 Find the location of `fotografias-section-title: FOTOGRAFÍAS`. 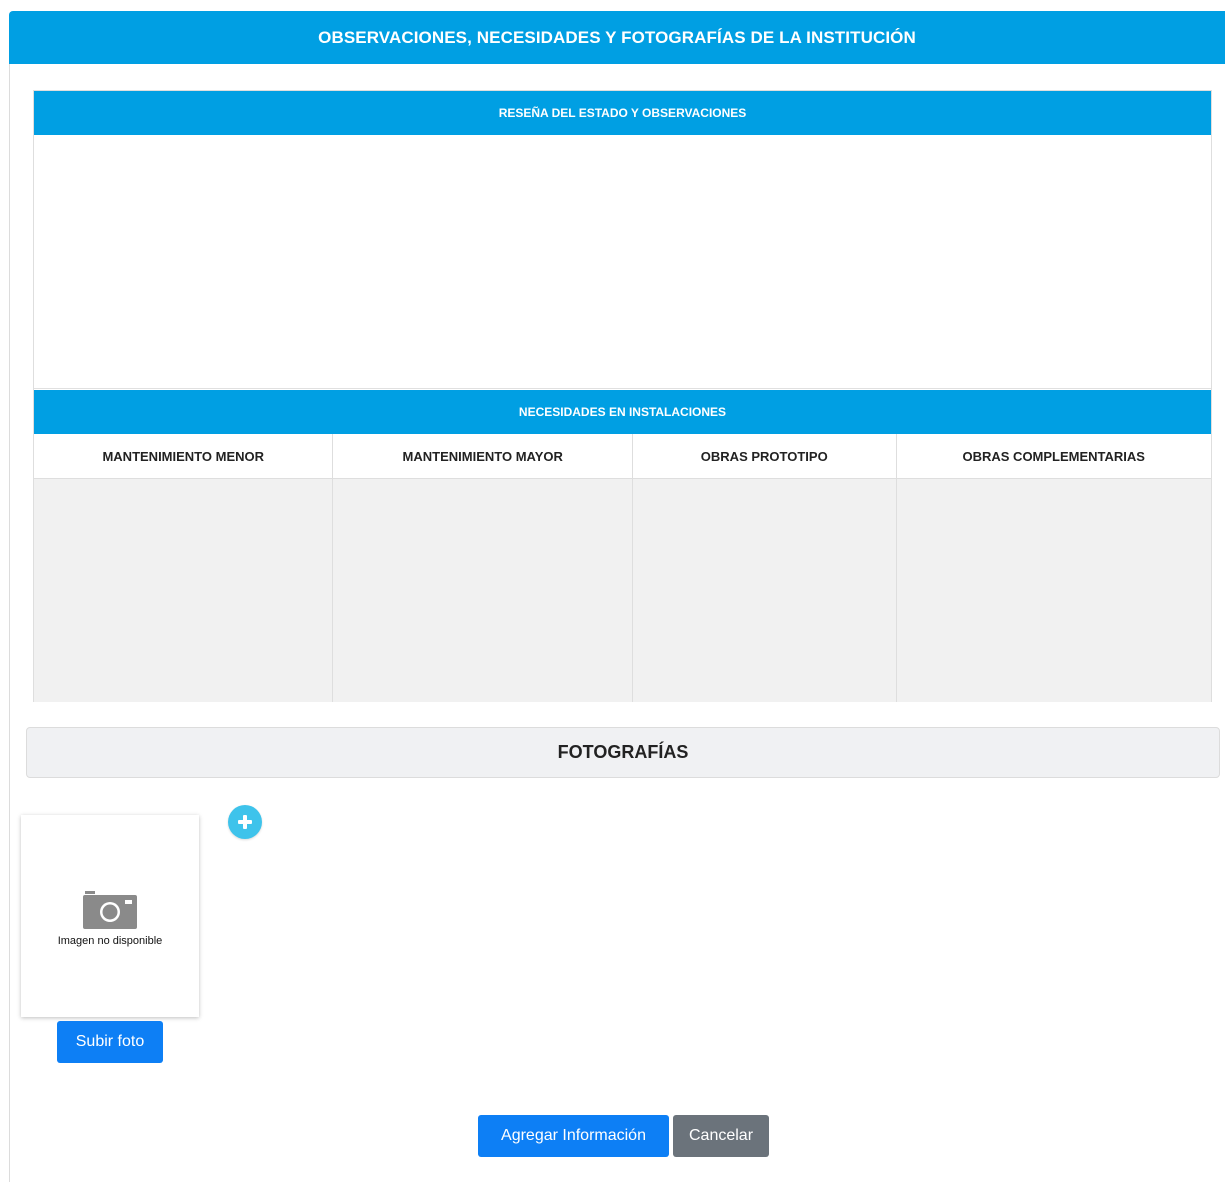

fotografias-section-title: FOTOGRAFÍAS is located at coordinates (623, 752).